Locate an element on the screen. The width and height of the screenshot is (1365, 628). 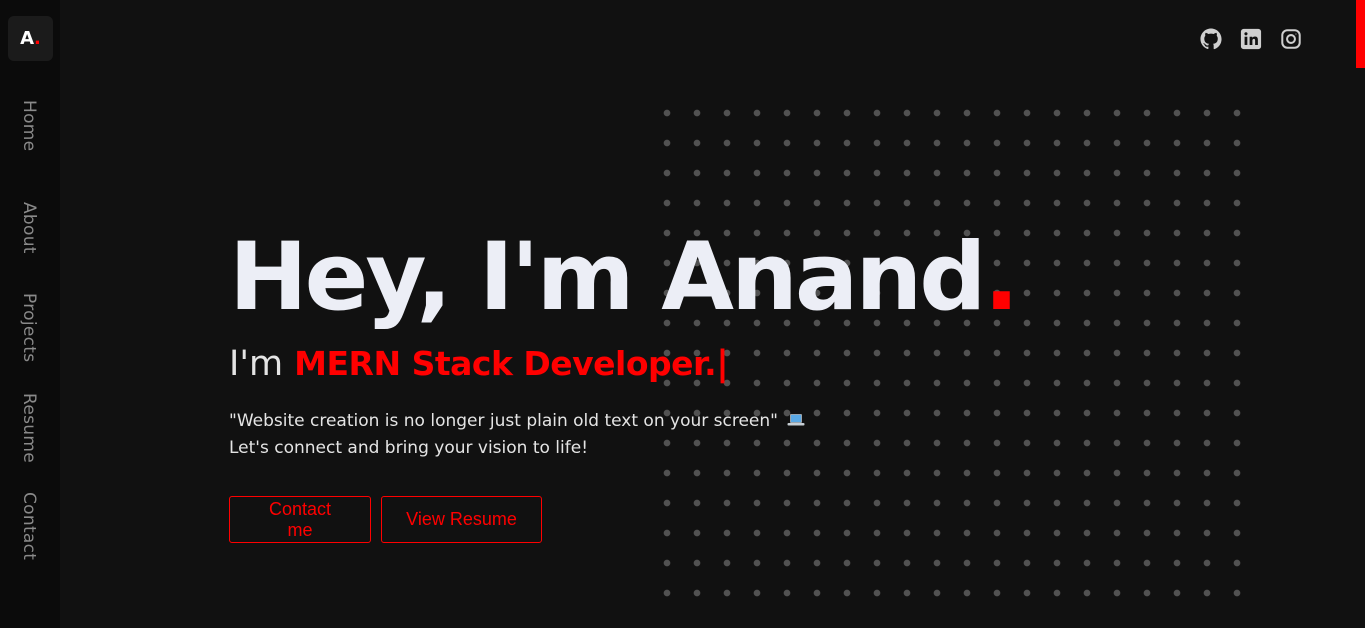
logo-letter: A is located at coordinates (27, 38).